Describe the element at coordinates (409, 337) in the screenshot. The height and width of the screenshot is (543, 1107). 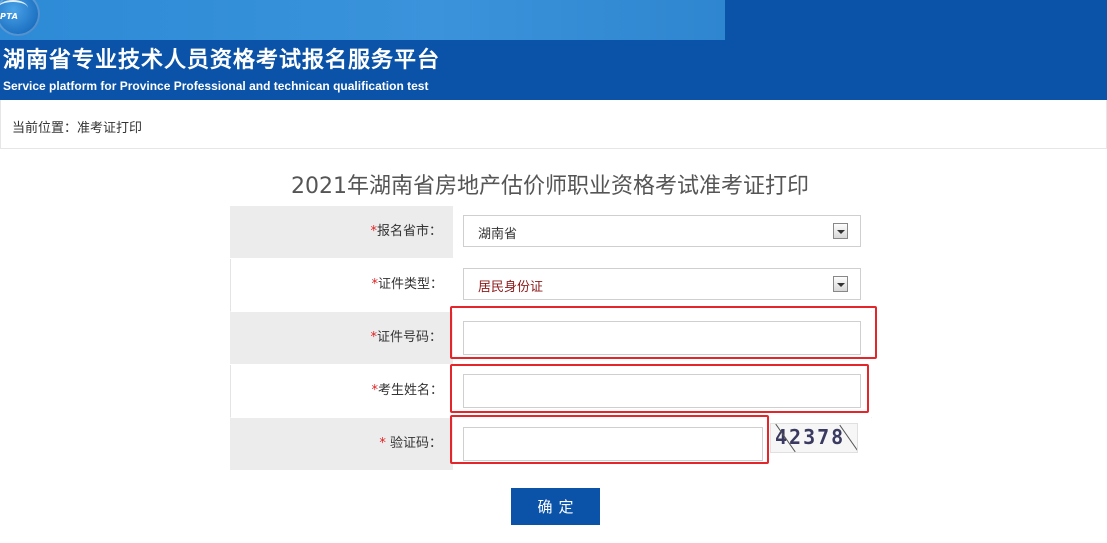
I see `id-number-label-text: 证件号码：` at that location.